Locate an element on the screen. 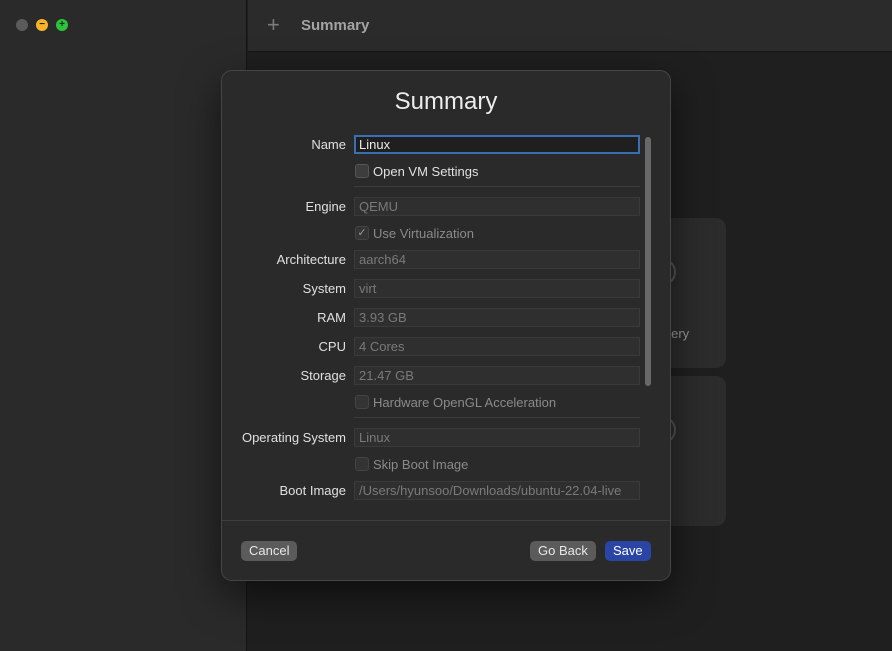 This screenshot has width=892, height=651. save-button: Save is located at coordinates (628, 551).